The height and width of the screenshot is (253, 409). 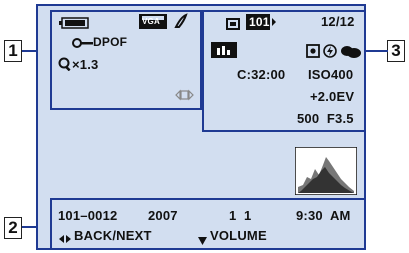 What do you see at coordinates (338, 21) in the screenshot?
I see `image-count: 12/12` at bounding box center [338, 21].